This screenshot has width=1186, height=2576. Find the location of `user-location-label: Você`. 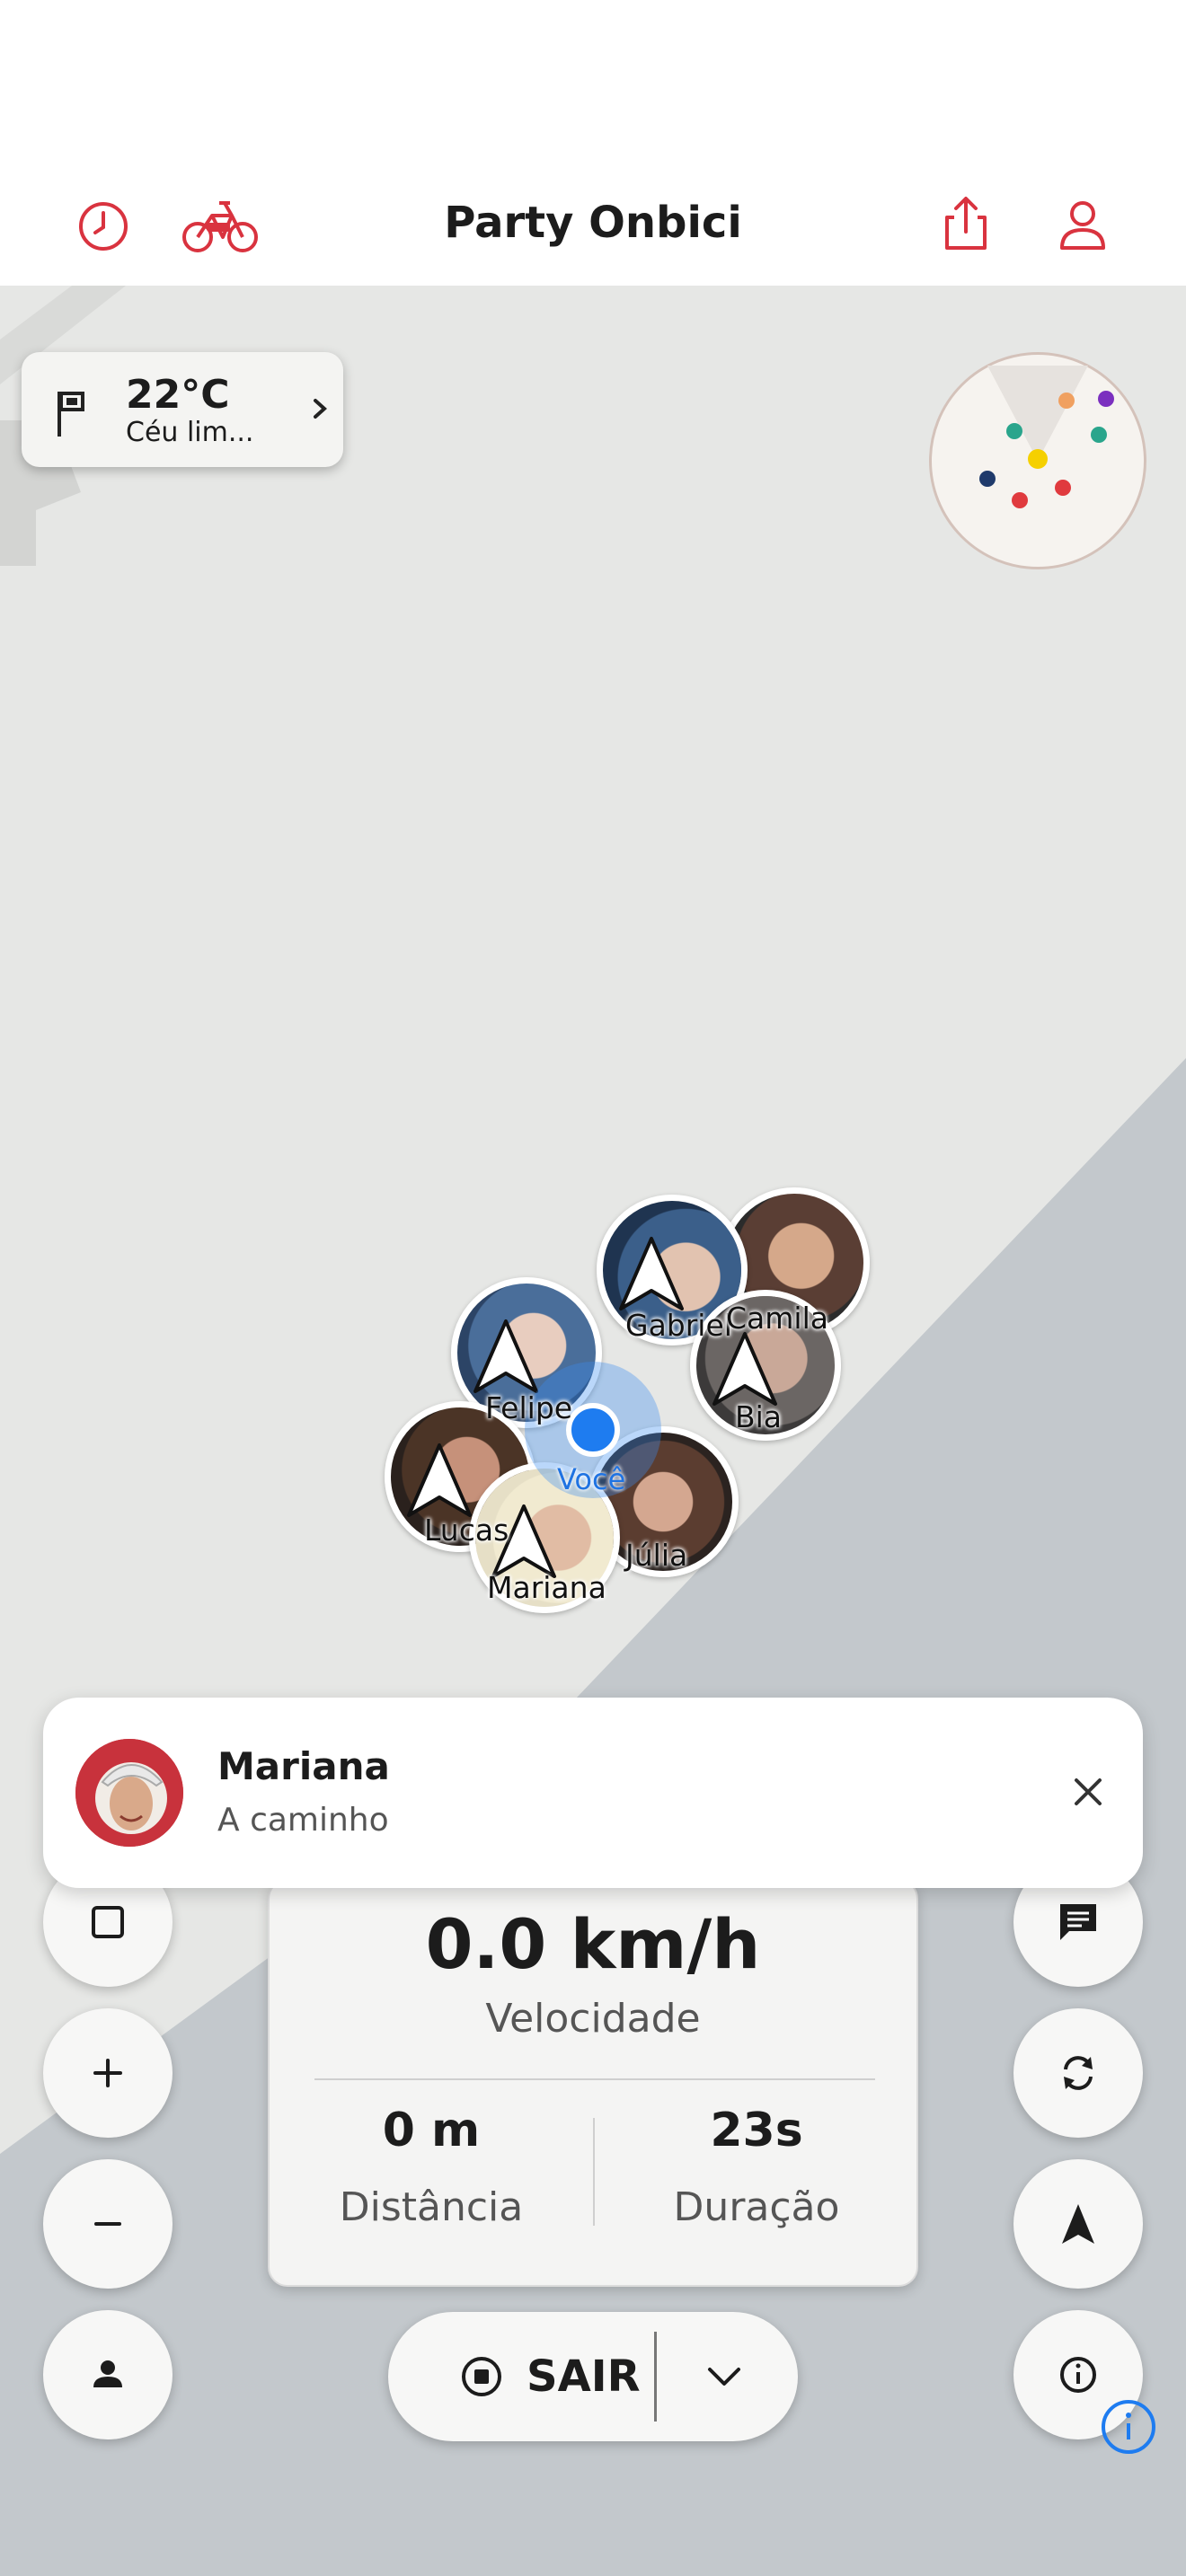

user-location-label: Você is located at coordinates (591, 1479).